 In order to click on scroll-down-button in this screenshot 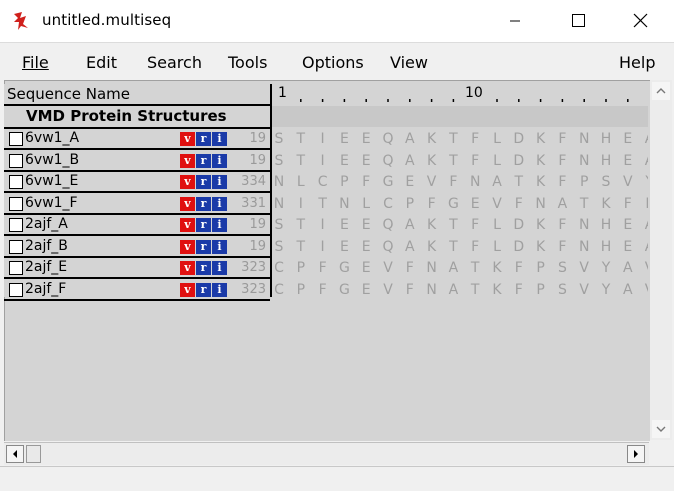, I will do `click(661, 429)`.